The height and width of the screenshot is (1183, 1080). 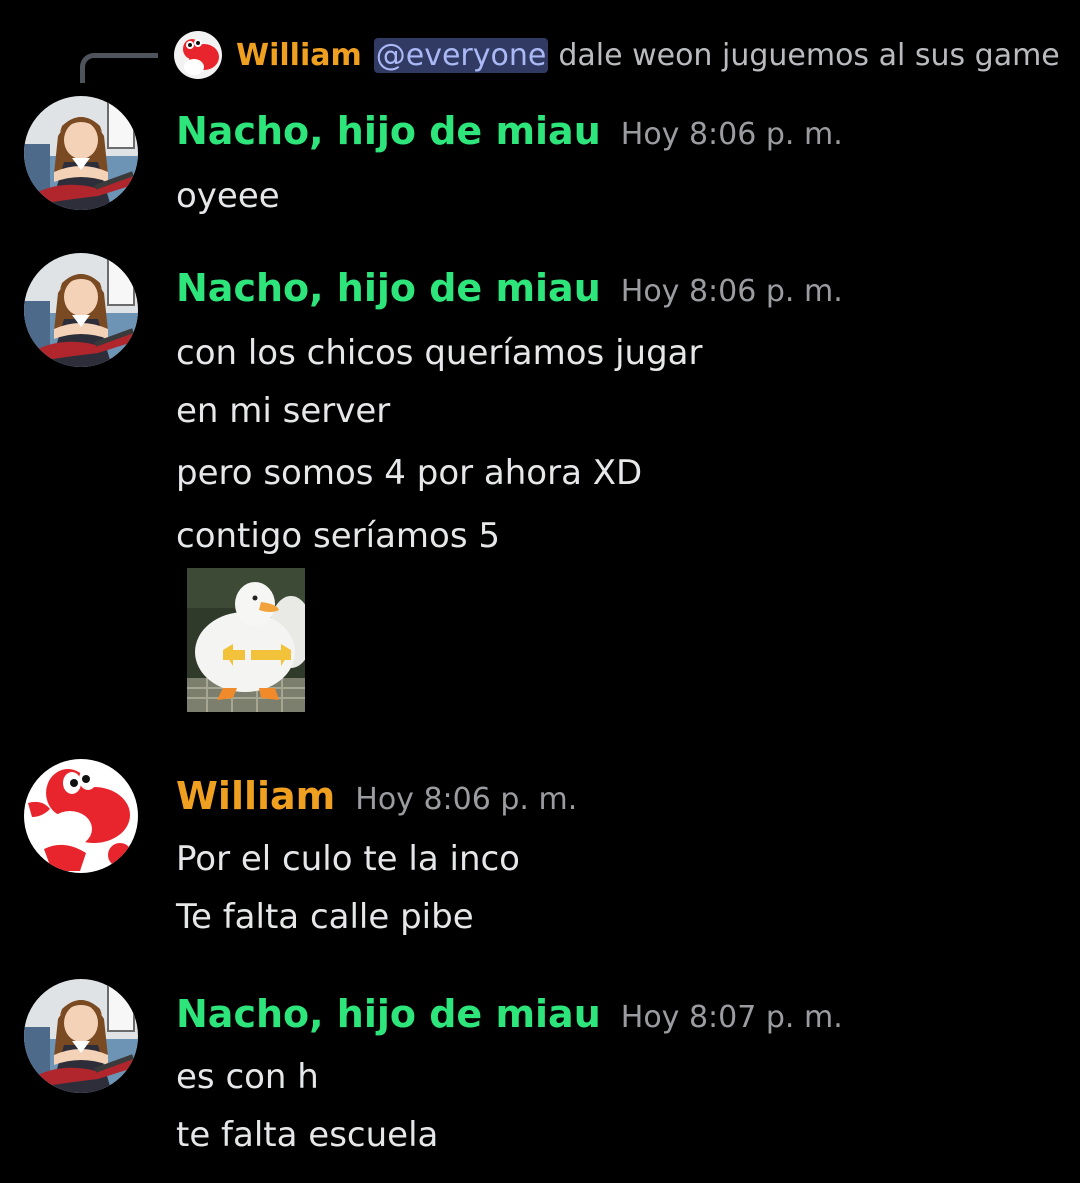 I want to click on message-text: Te falta calle pibe, so click(x=325, y=917).